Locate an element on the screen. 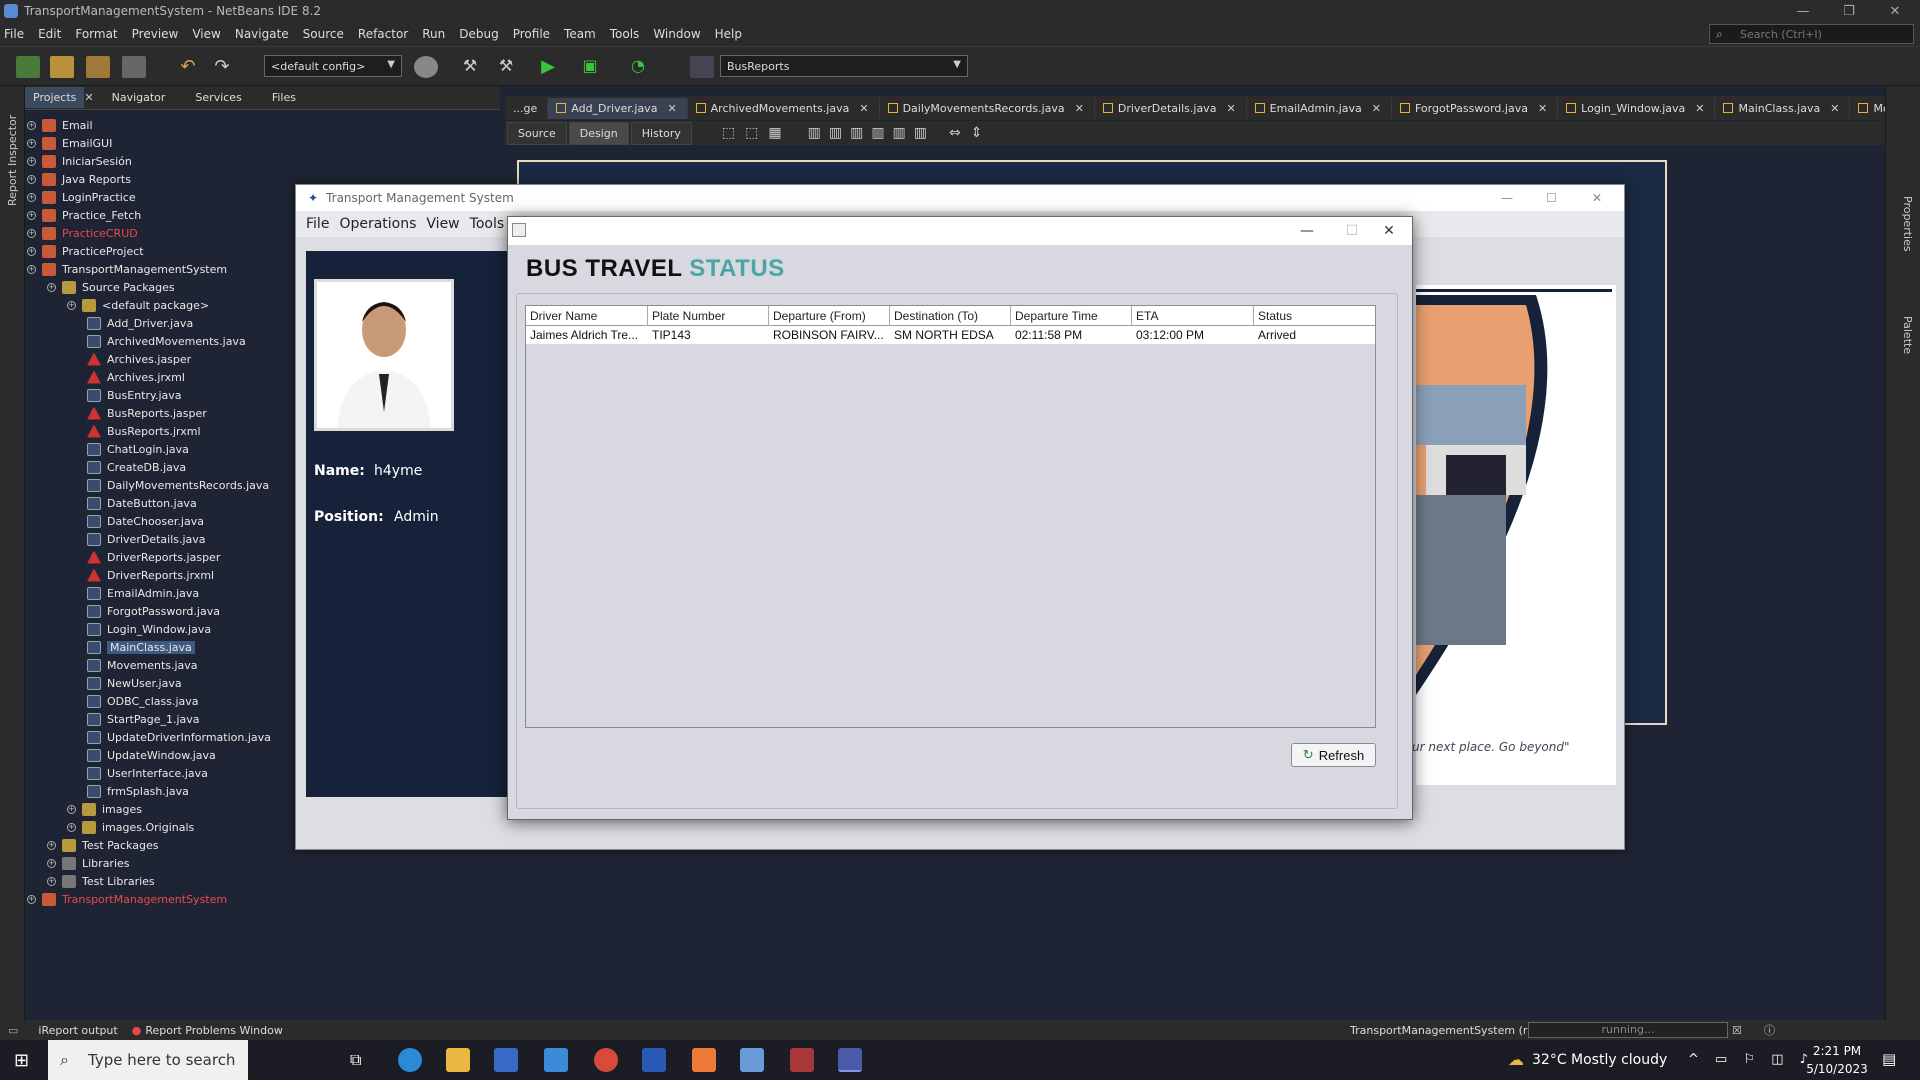 This screenshot has height=1080, width=1920. system-tray-icons: ^ ▭ ⚐ ◫ ♪ is located at coordinates (1751, 1059).